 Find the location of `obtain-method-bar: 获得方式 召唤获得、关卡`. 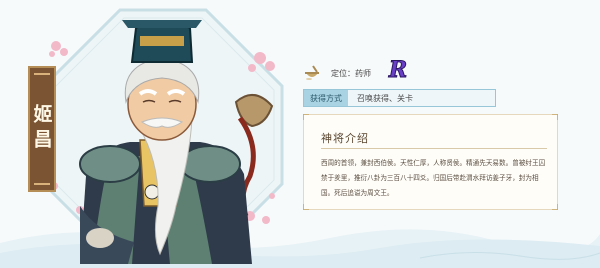

obtain-method-bar: 获得方式 召唤获得、关卡 is located at coordinates (399, 98).